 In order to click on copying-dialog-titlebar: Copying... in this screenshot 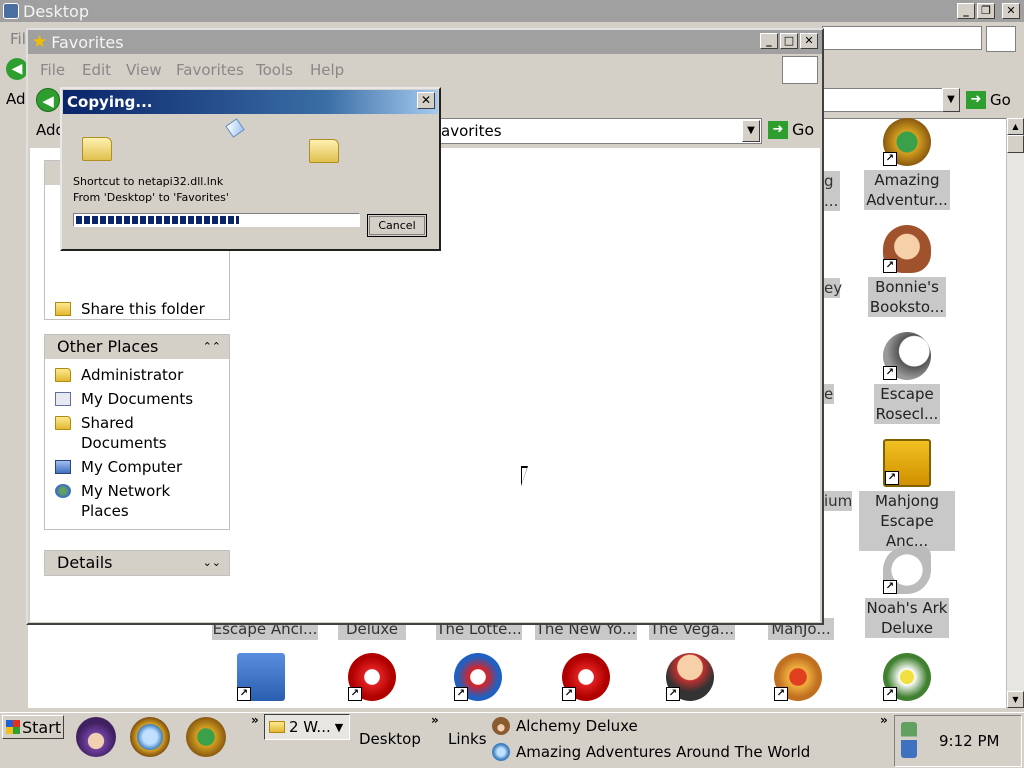, I will do `click(250, 102)`.